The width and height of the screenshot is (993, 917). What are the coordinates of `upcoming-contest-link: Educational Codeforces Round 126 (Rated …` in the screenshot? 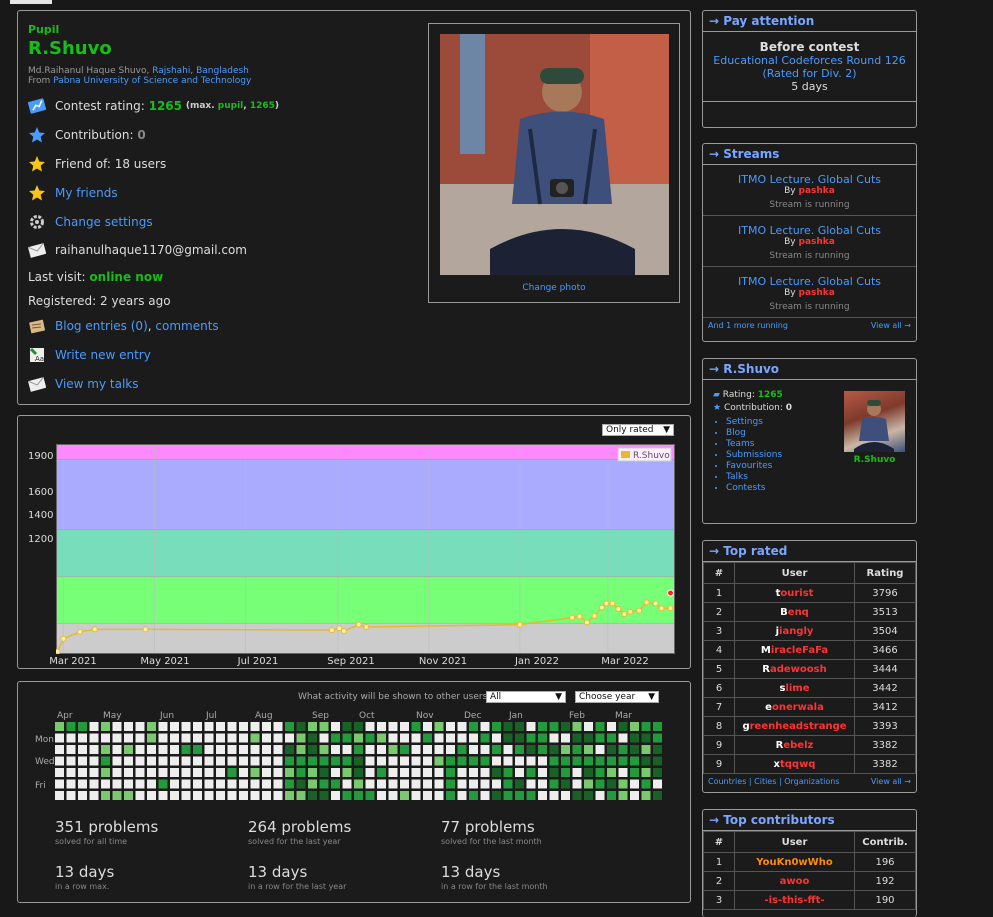 It's located at (809, 67).